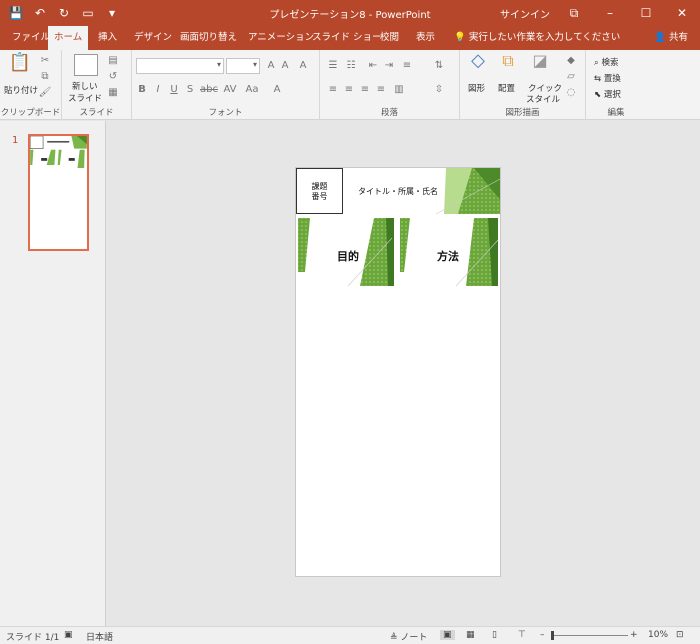  What do you see at coordinates (596, 63) in the screenshot?
I see `search-icon: ⌕` at bounding box center [596, 63].